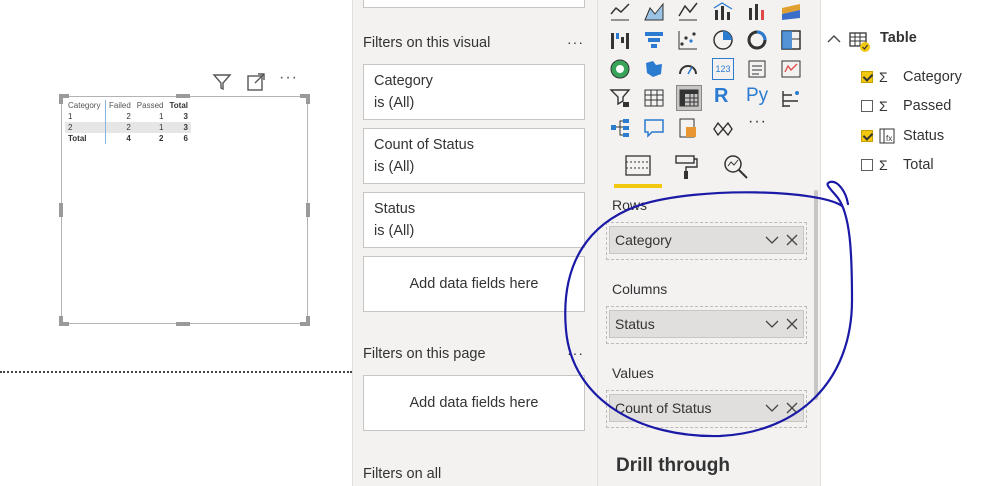  Describe the element at coordinates (834, 39) in the screenshot. I see `chevron-up-icon` at that location.